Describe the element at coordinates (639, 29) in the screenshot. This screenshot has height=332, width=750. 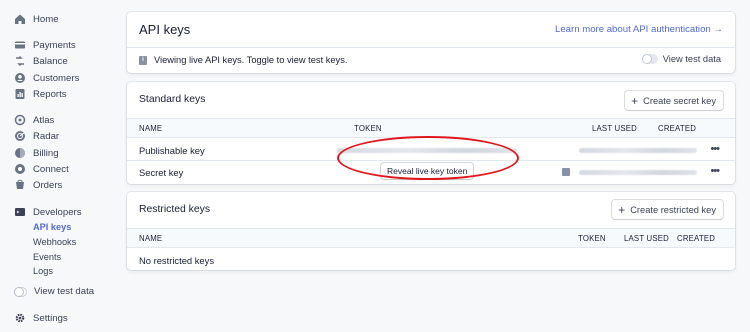
I see `api-auth-docs-link: Learn more about API authentication →` at that location.